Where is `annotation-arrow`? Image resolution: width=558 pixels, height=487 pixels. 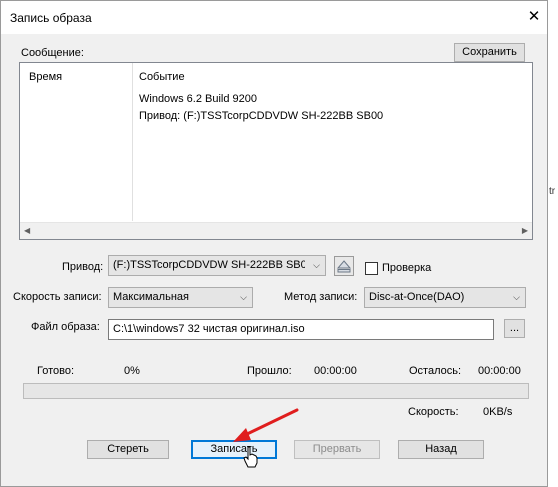
annotation-arrow is located at coordinates (266, 425).